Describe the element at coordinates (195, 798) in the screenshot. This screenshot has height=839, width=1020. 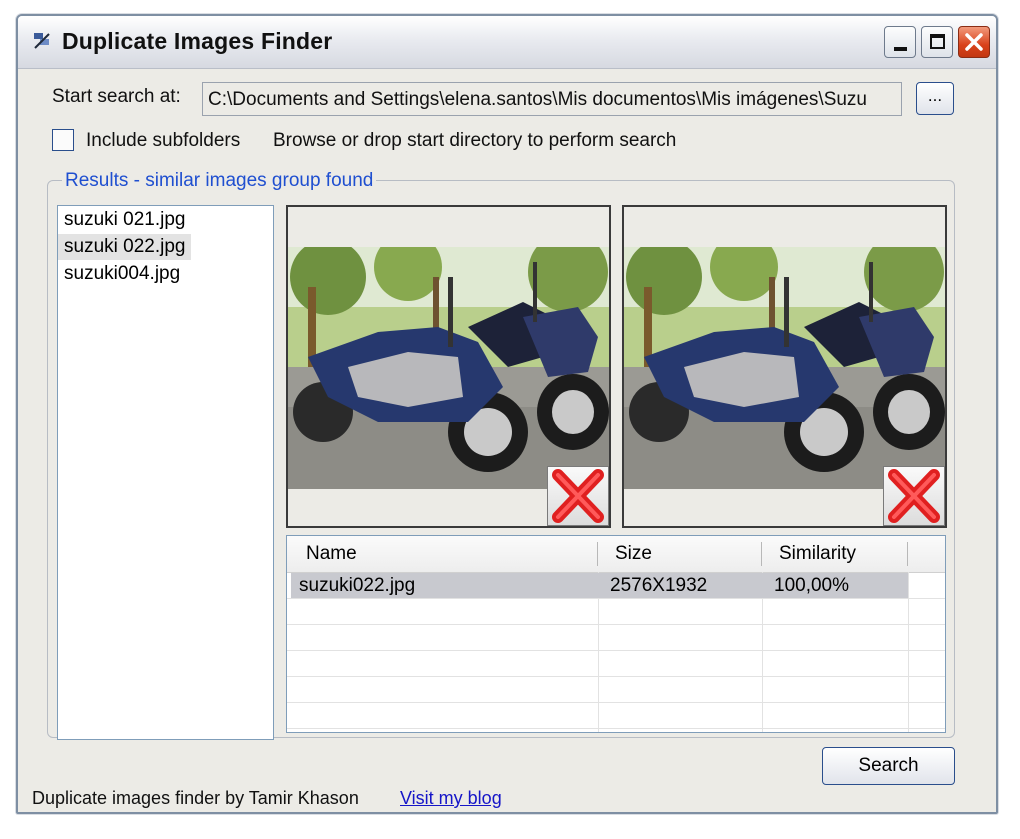
I see `credit-text: Duplicate images finder by Tamir Khason` at that location.